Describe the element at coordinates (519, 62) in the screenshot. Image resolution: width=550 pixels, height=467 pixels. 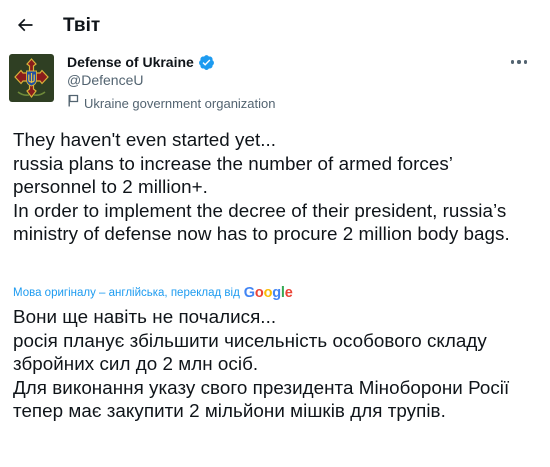
I see `more-options-button` at that location.